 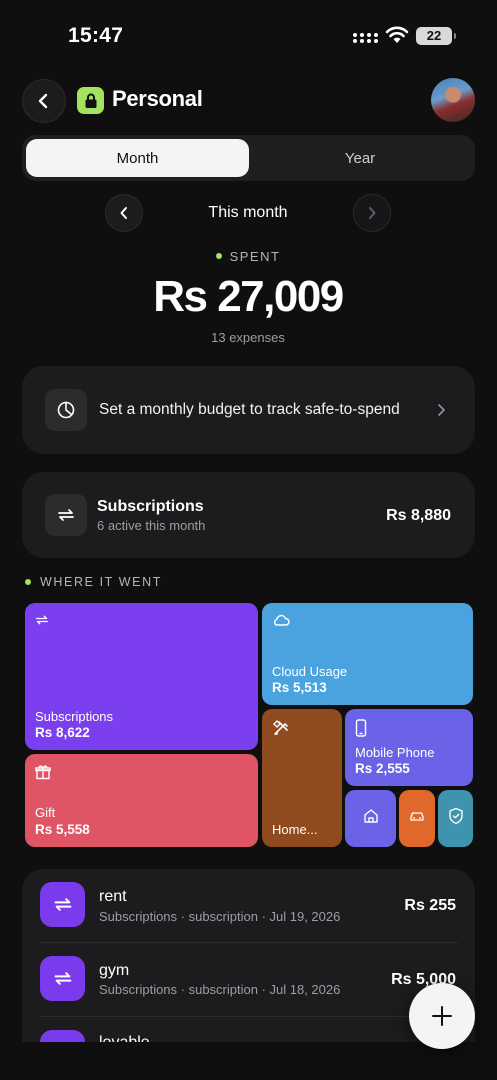 I want to click on plus-icon, so click(x=442, y=1016).